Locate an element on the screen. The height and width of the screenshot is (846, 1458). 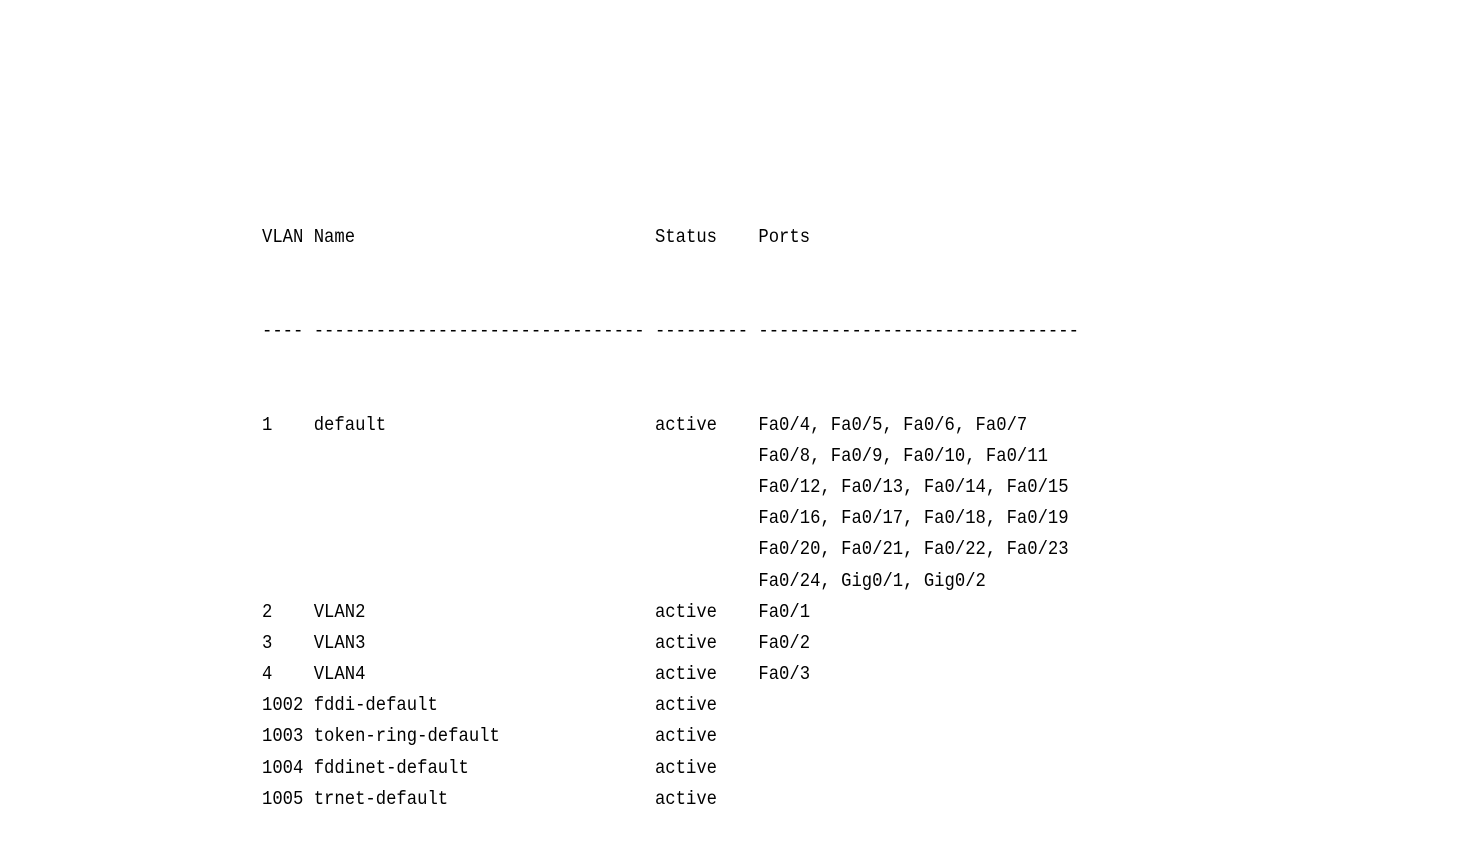
vlan-row-continuation: Fa0/12, Fa0/13, Fa0/14, Fa0/15 is located at coordinates (670, 487).